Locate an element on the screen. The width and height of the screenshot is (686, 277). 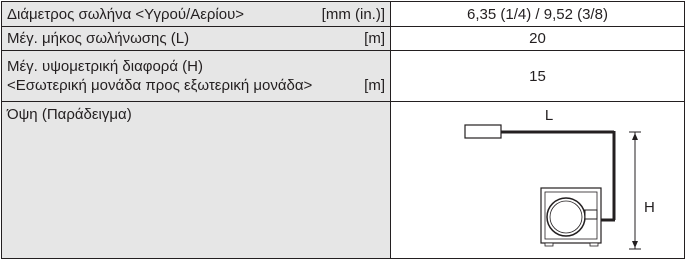
outdoor-unit-icon is located at coordinates (571, 217).